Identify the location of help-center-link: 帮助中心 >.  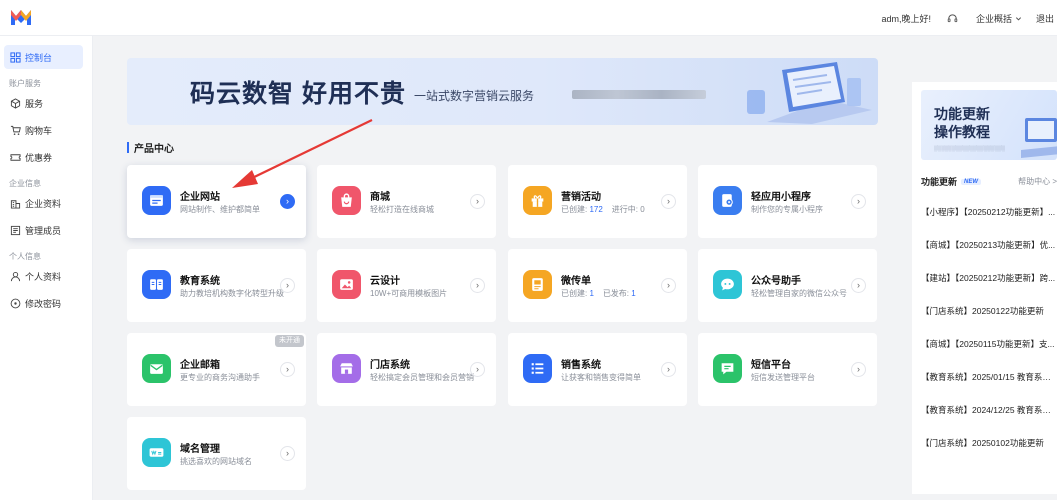
(1037, 181).